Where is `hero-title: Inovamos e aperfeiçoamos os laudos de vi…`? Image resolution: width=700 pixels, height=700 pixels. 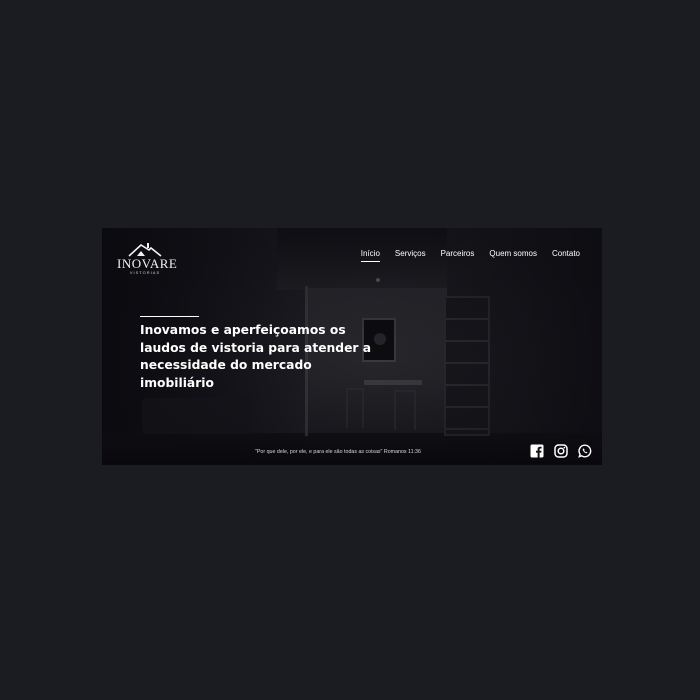
hero-title: Inovamos e aperfeiçoamos os laudos de vi… is located at coordinates (256, 356).